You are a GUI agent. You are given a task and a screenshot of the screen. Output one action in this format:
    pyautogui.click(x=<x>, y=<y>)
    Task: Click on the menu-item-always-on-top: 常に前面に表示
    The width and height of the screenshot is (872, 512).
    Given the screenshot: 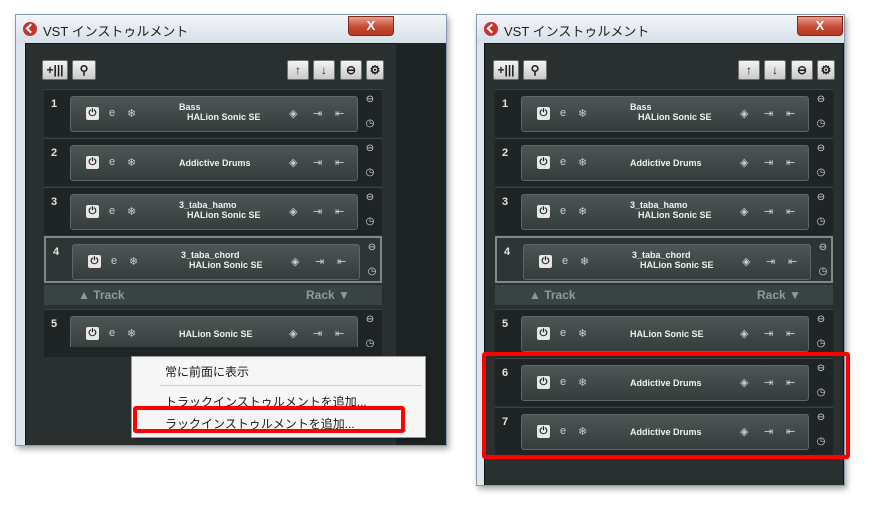 What is the action you would take?
    pyautogui.click(x=207, y=371)
    